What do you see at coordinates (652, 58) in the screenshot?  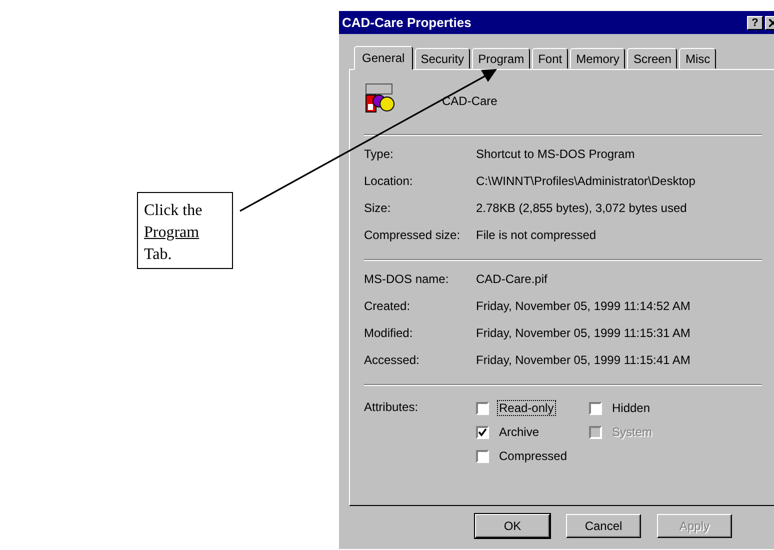 I see `tab: Screen` at bounding box center [652, 58].